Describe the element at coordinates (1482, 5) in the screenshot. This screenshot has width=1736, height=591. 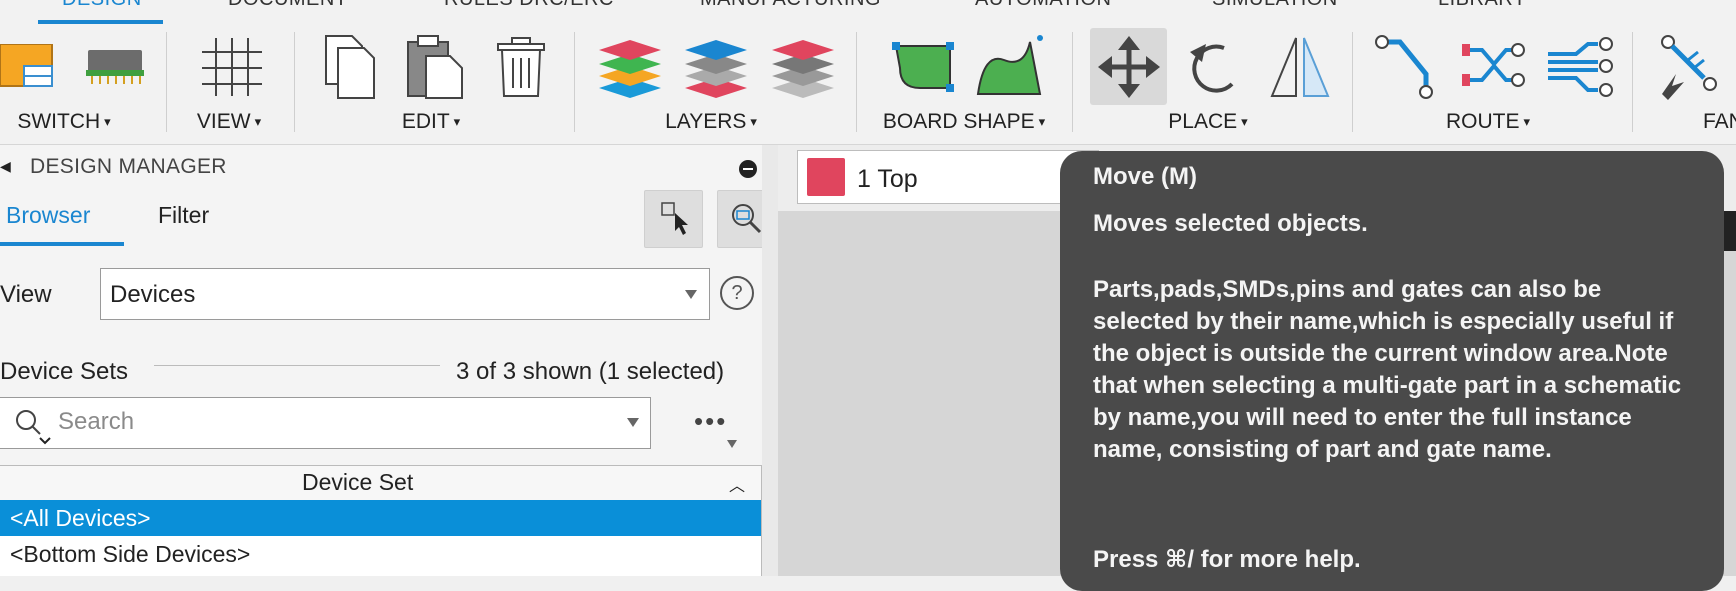
I see `tab-library: LIBRARY` at that location.